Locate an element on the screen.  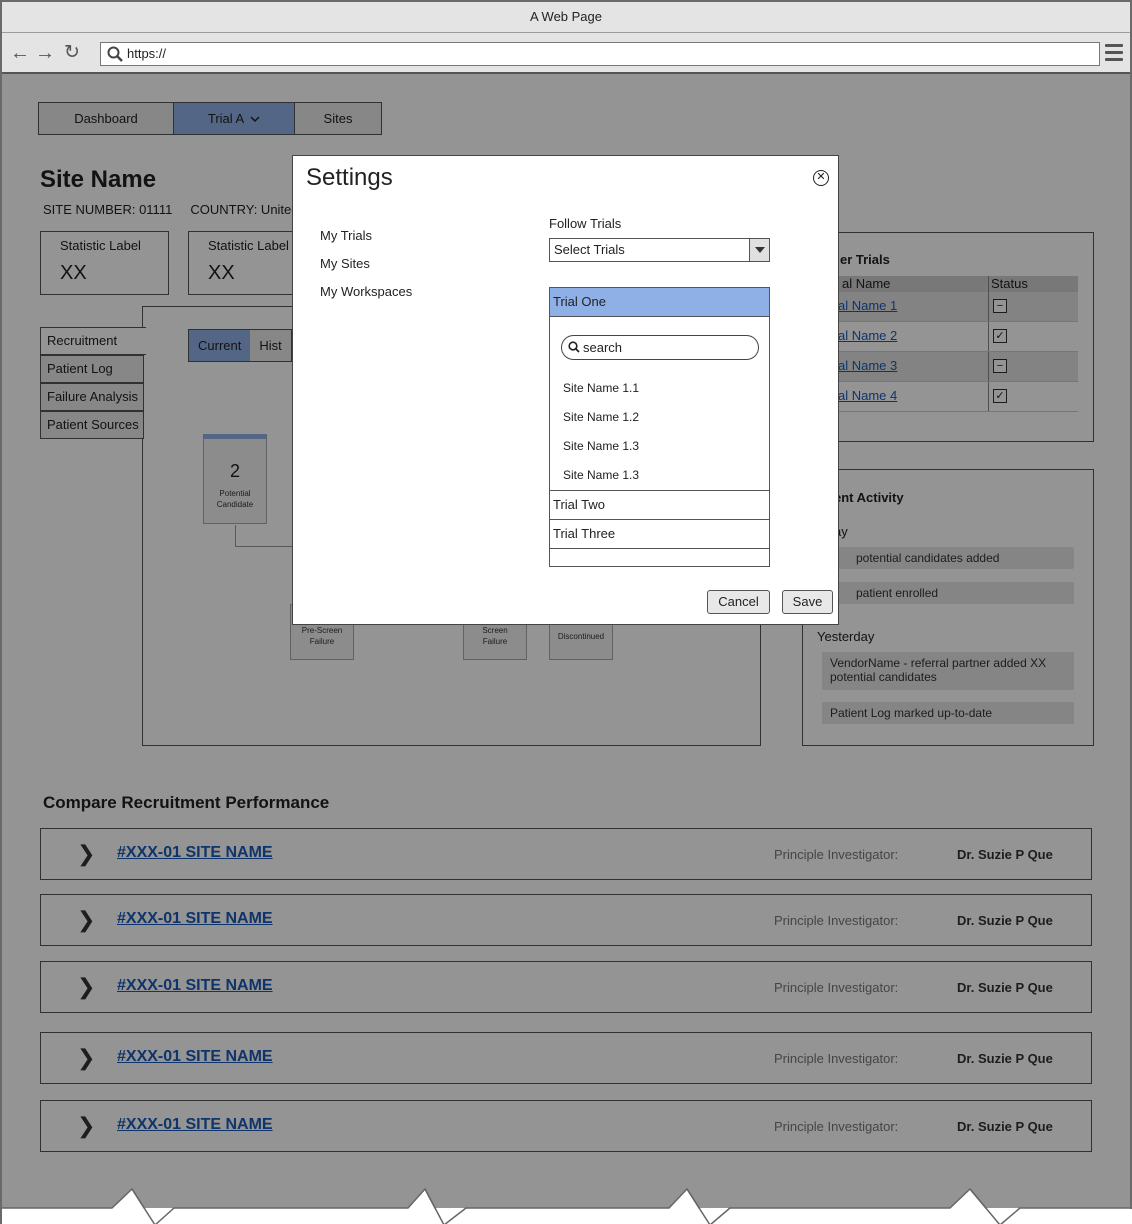
settings-nav-my-sites: My Sites is located at coordinates (345, 263).